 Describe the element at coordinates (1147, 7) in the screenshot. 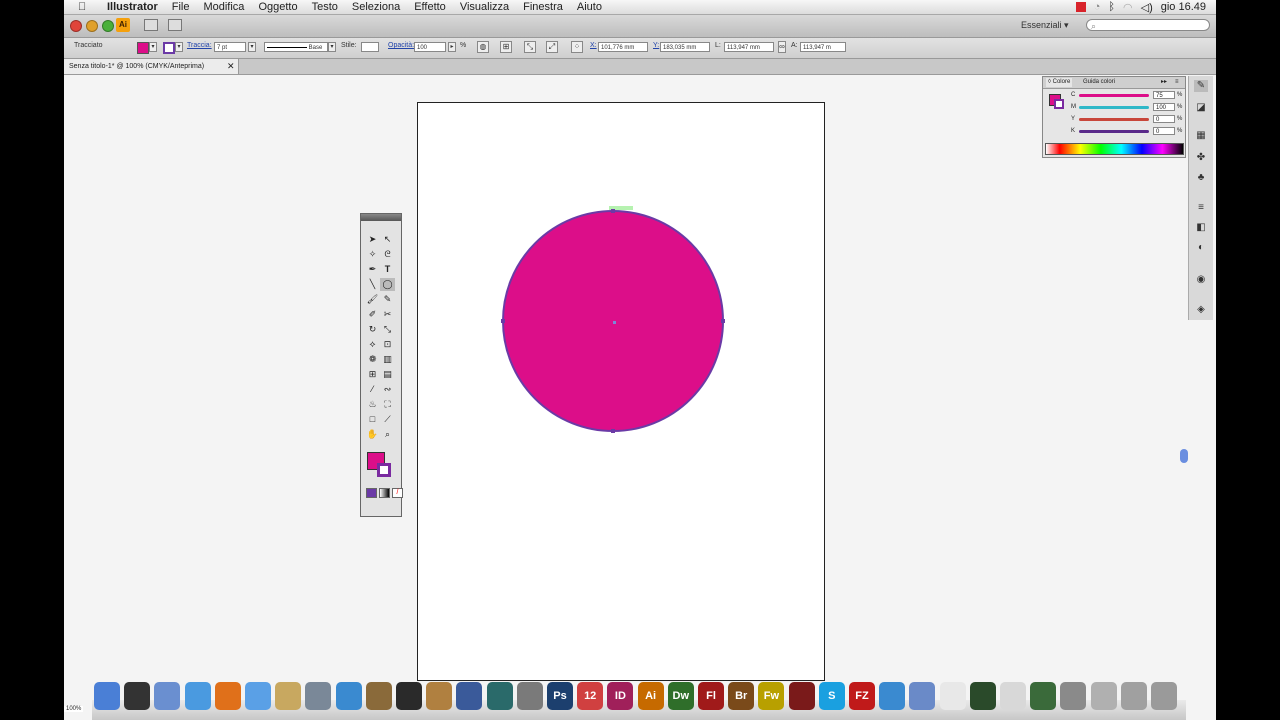

I see `volume-icon: ◁)` at that location.